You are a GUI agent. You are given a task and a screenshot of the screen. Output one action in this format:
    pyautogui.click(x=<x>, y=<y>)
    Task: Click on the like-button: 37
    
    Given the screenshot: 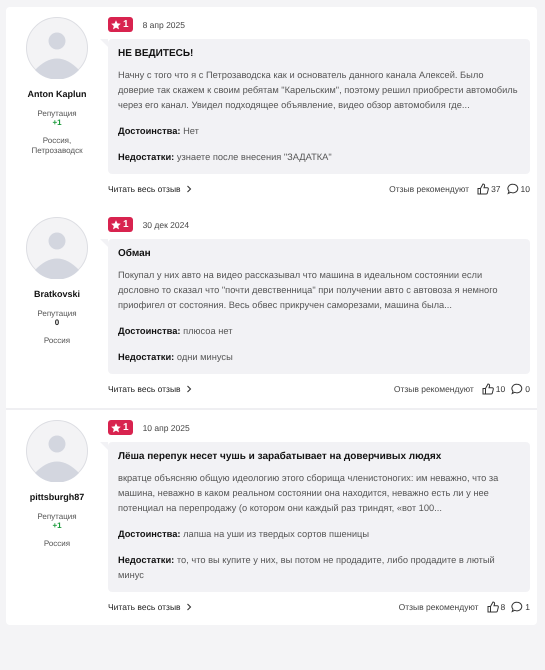 What is the action you would take?
    pyautogui.click(x=489, y=189)
    